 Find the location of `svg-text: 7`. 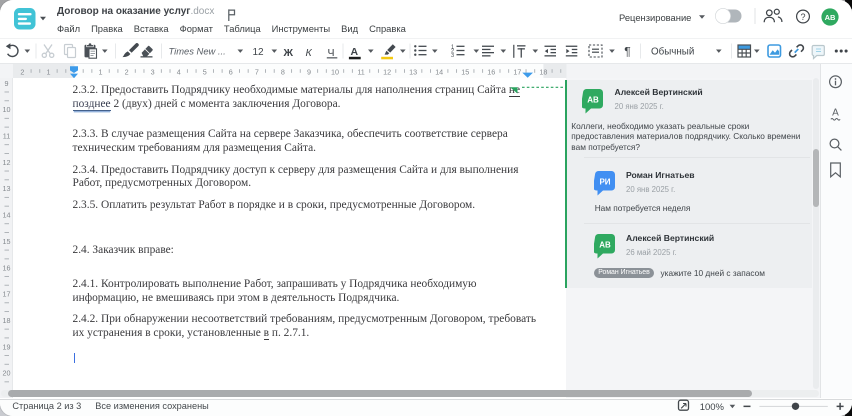

svg-text: 7 is located at coordinates (257, 71).